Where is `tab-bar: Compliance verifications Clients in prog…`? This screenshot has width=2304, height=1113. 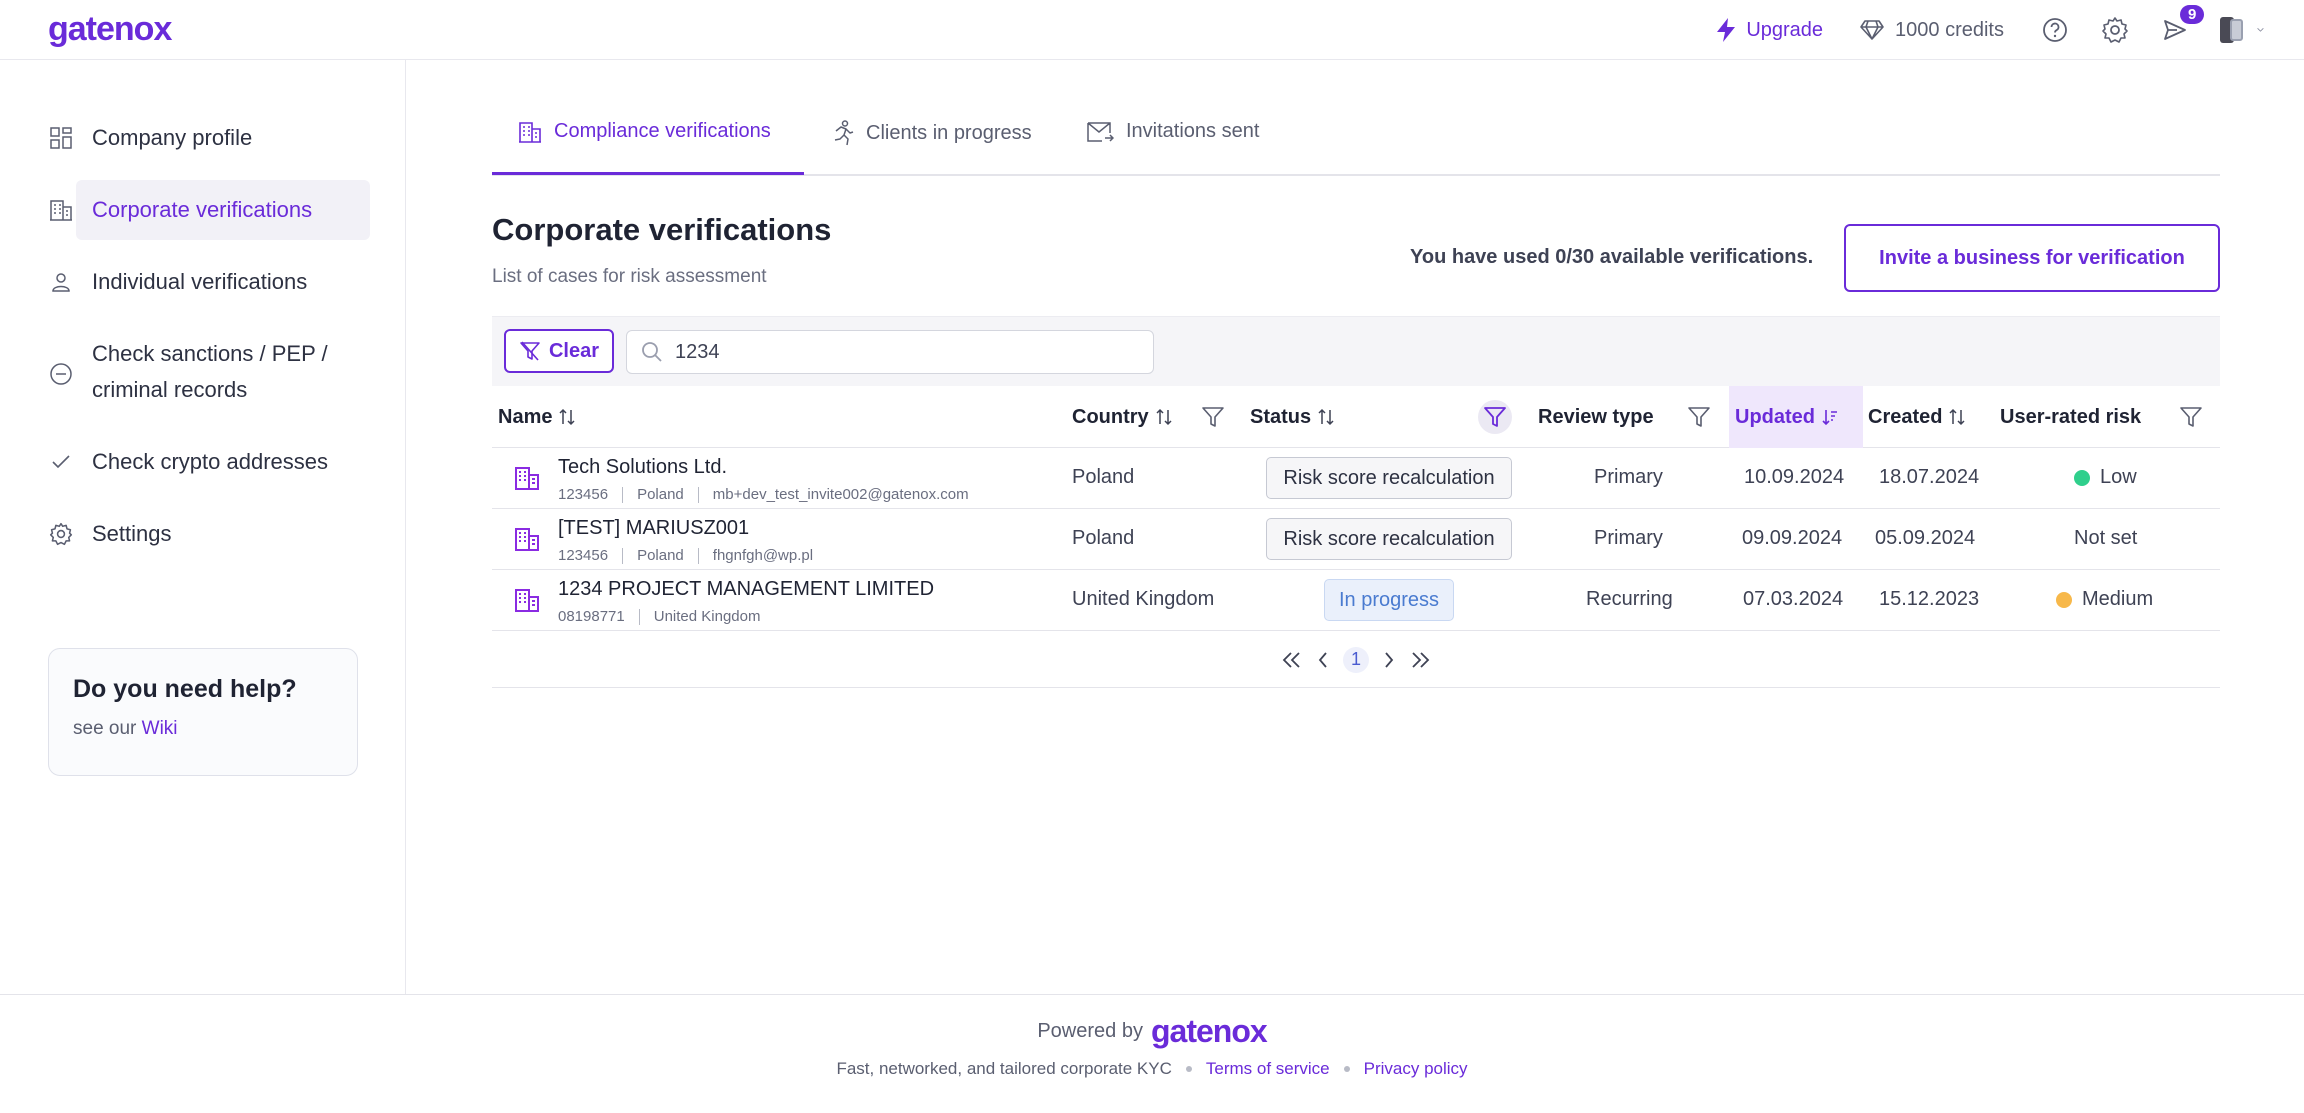
tab-bar: Compliance verifications Clients in prog… is located at coordinates (1356, 140).